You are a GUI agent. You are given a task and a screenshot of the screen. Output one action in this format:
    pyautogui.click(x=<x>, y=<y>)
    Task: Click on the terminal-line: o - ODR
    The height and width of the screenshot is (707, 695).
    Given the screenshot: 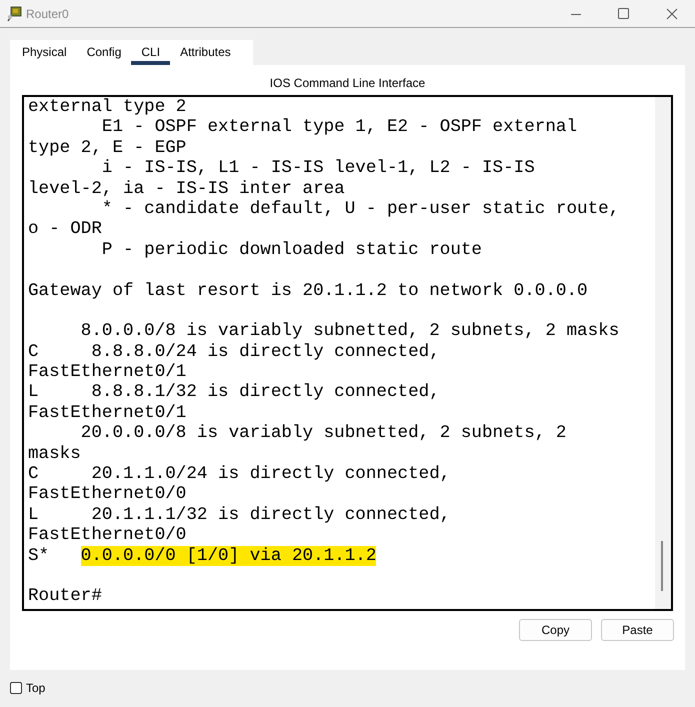 What is the action you would take?
    pyautogui.click(x=65, y=229)
    